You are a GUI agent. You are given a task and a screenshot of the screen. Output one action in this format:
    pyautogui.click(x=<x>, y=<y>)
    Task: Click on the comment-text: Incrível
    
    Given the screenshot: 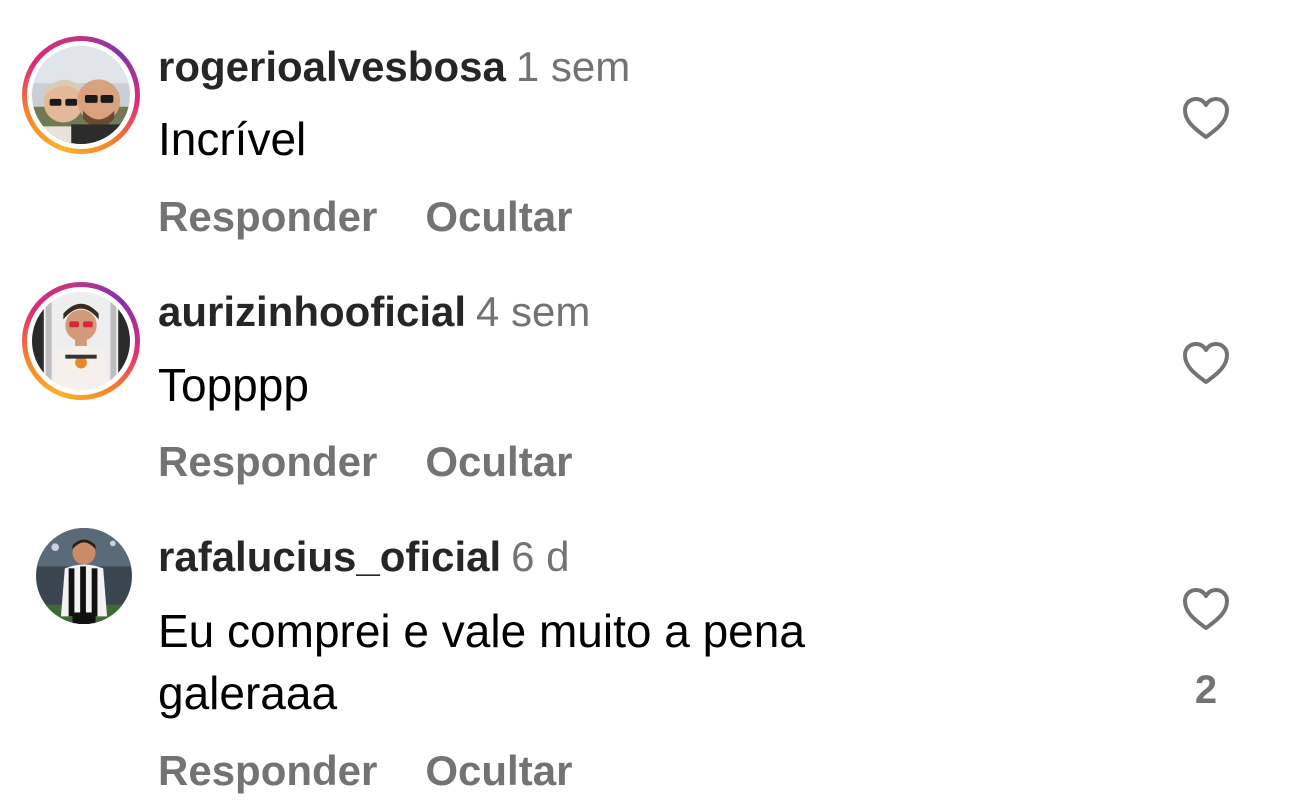 What is the action you would take?
    pyautogui.click(x=232, y=139)
    